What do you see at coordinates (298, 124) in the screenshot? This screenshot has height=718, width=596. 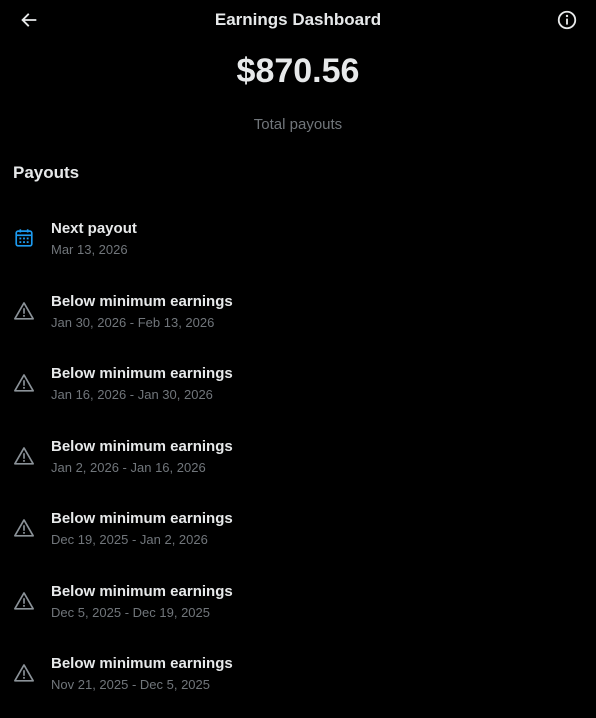 I see `total-payouts-label: Total payouts` at bounding box center [298, 124].